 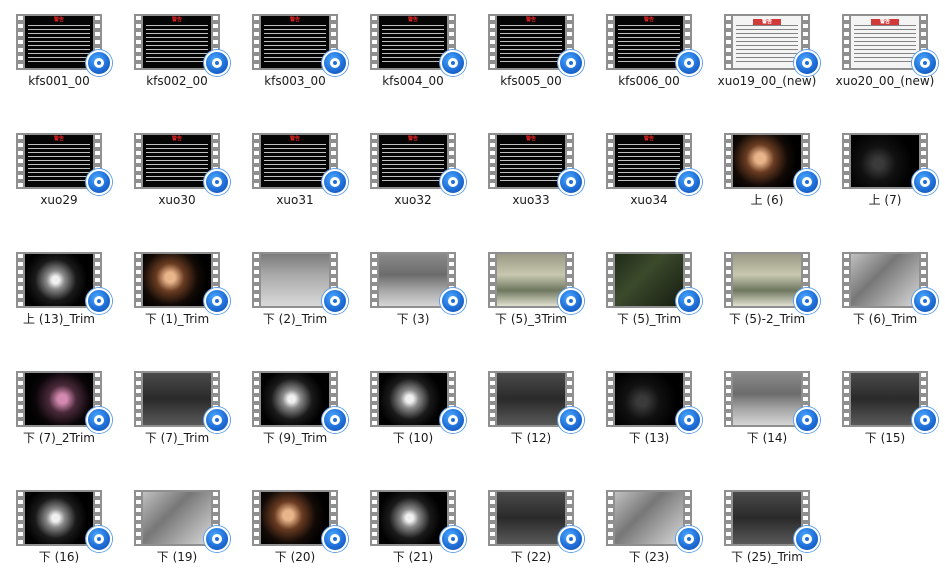 I want to click on file-item: 警告 kfs003_00, so click(x=295, y=54).